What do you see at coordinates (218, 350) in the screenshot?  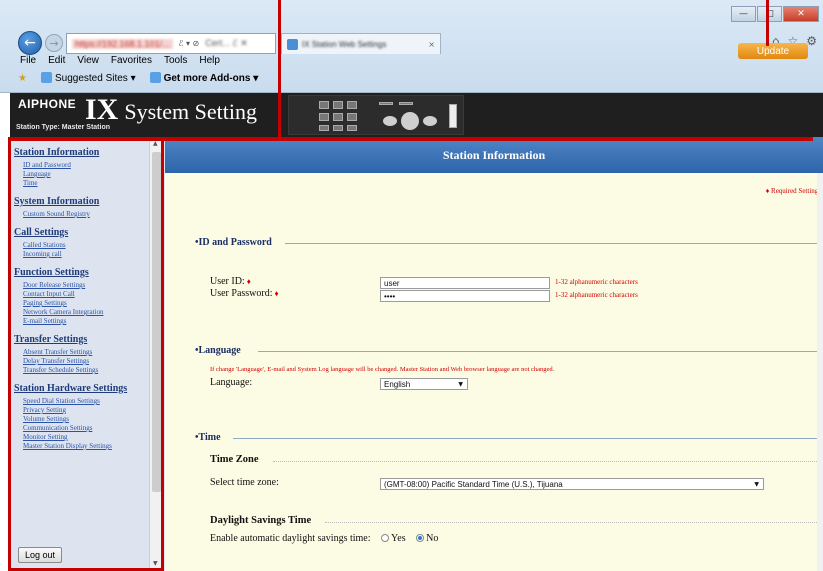 I see `section-language-title: •Language` at bounding box center [218, 350].